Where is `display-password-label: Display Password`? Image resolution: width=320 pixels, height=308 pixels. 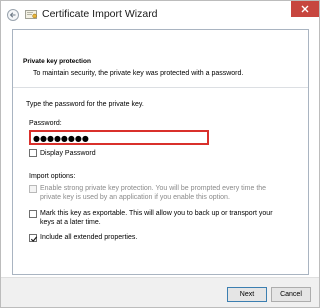 display-password-label: Display Password is located at coordinates (68, 153).